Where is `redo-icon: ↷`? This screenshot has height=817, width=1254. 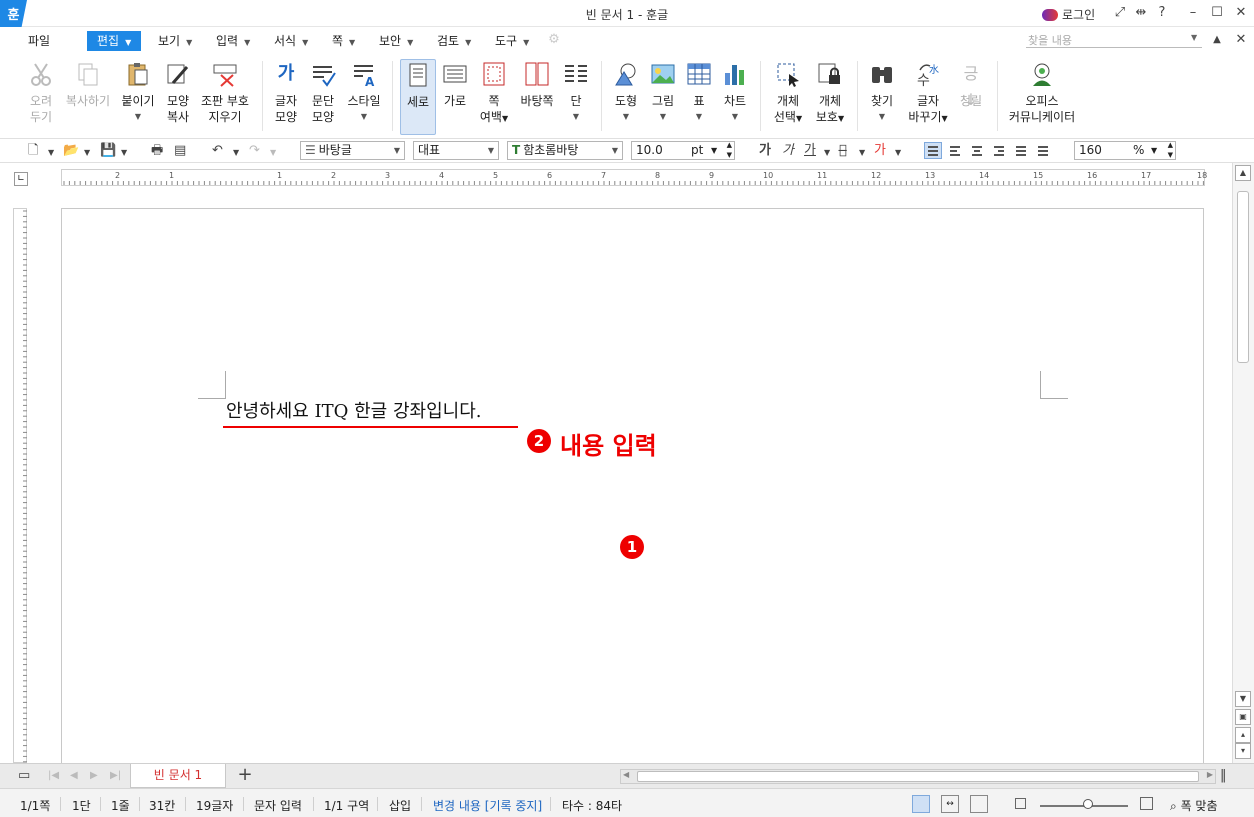 redo-icon: ↷ is located at coordinates (254, 151).